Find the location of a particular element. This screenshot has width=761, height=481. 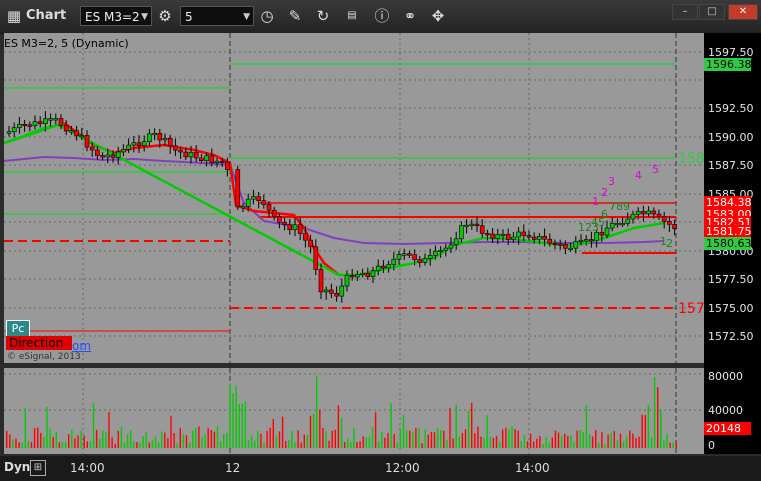

time-tick: 12 is located at coordinates (233, 468).